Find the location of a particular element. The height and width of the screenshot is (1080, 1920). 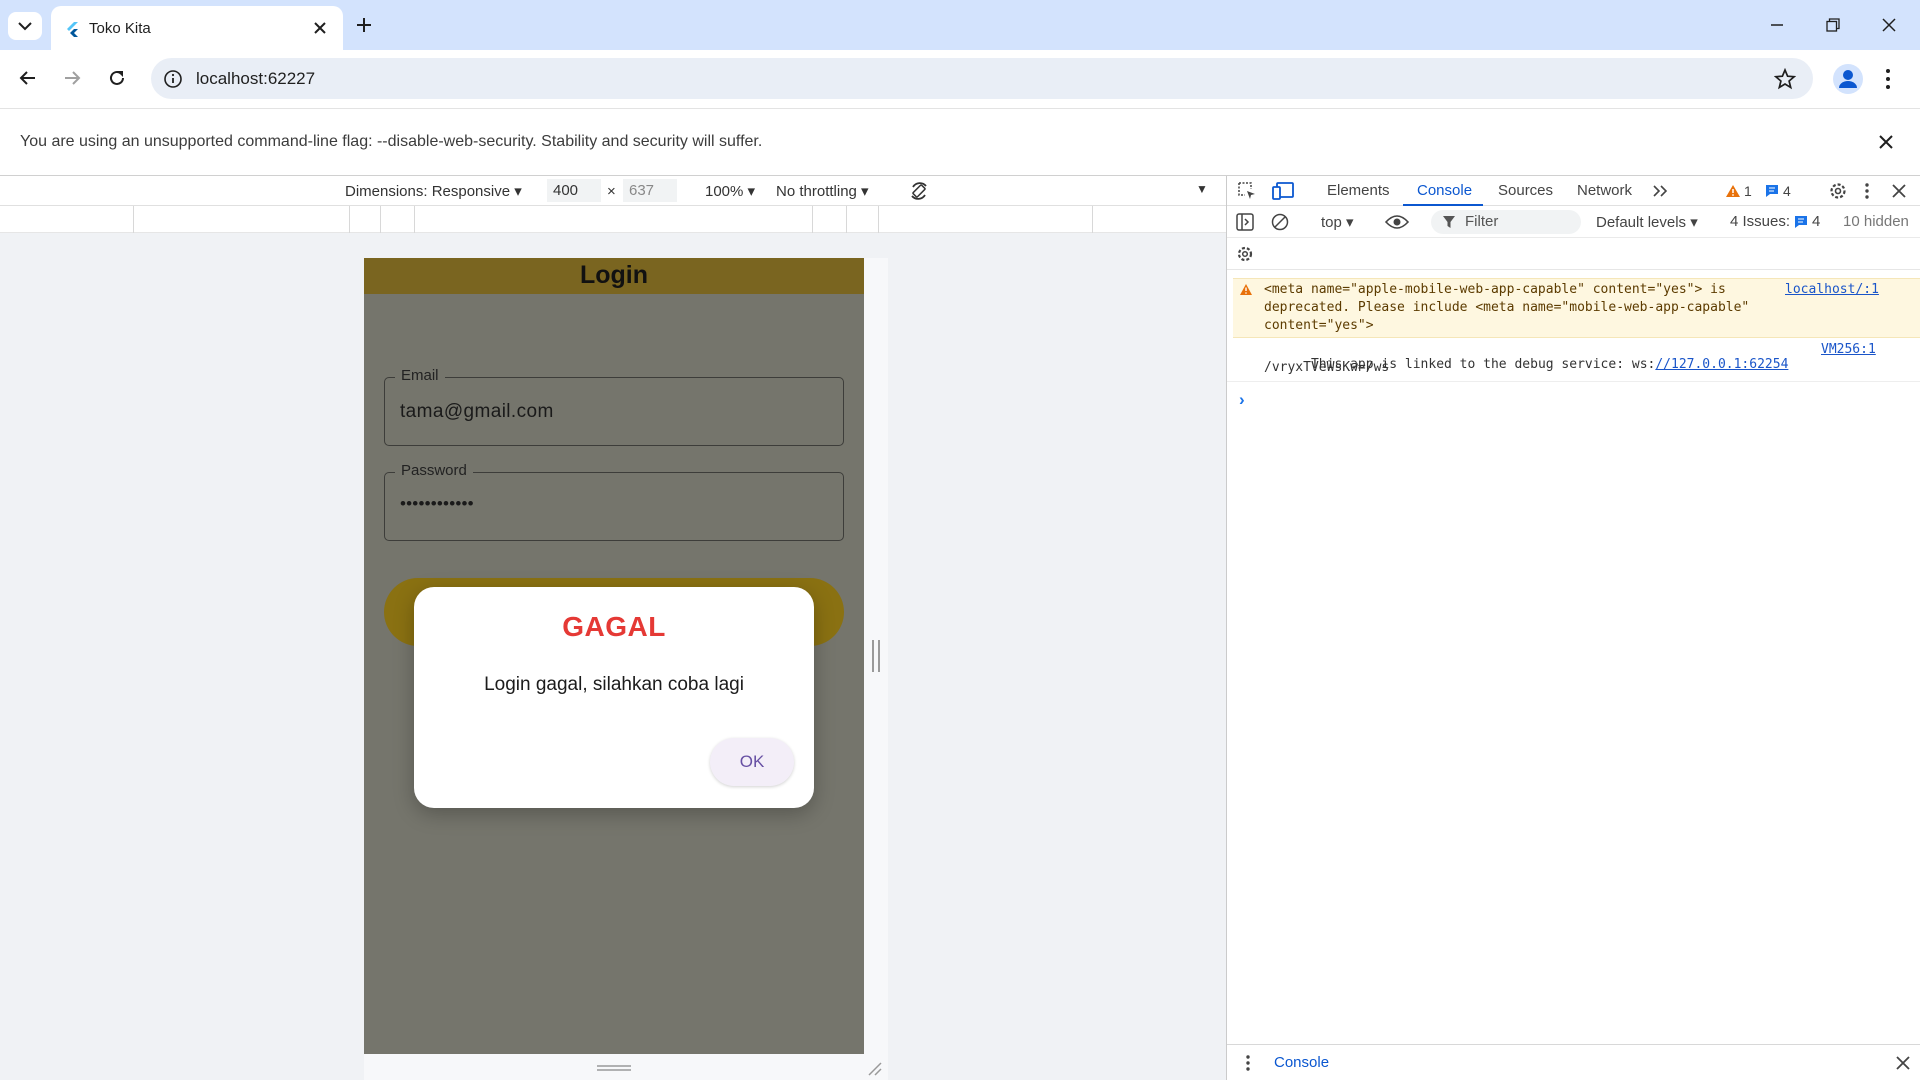

dimensions-select: Dimensions: Responsive ▾ is located at coordinates (433, 191).